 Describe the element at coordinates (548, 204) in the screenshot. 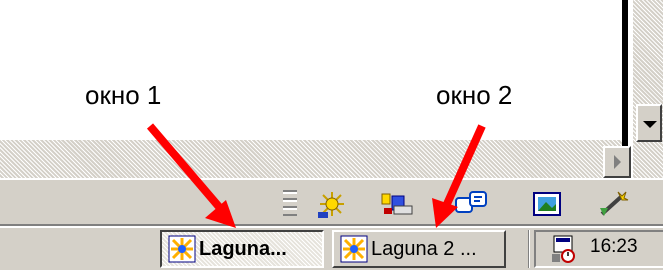

I see `picture-frame-icon` at that location.